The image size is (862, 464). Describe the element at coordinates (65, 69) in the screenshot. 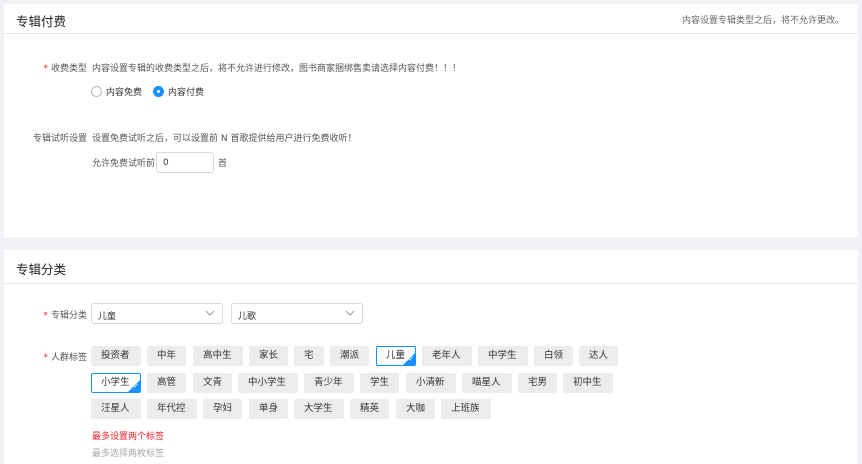

I see `fee-type-label: * 收费类型` at that location.